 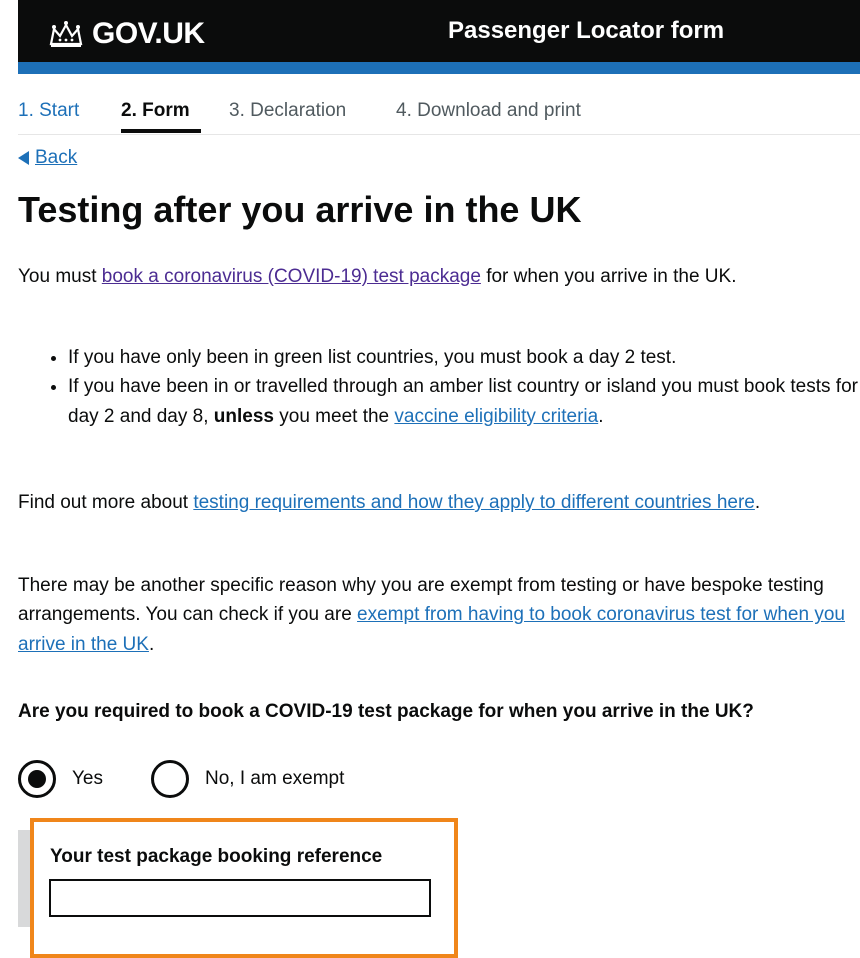 I want to click on header-blue-bar, so click(x=439, y=68).